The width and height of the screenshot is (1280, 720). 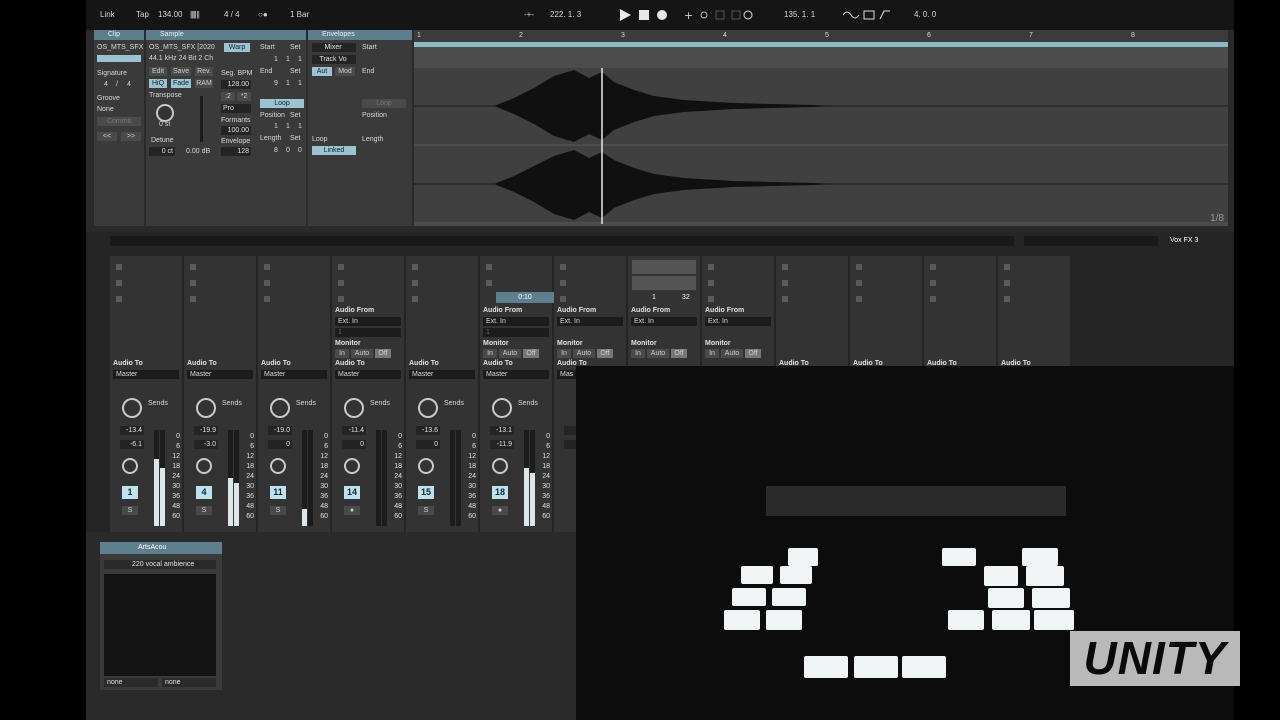 I want to click on warp-button: Warp, so click(x=237, y=47).